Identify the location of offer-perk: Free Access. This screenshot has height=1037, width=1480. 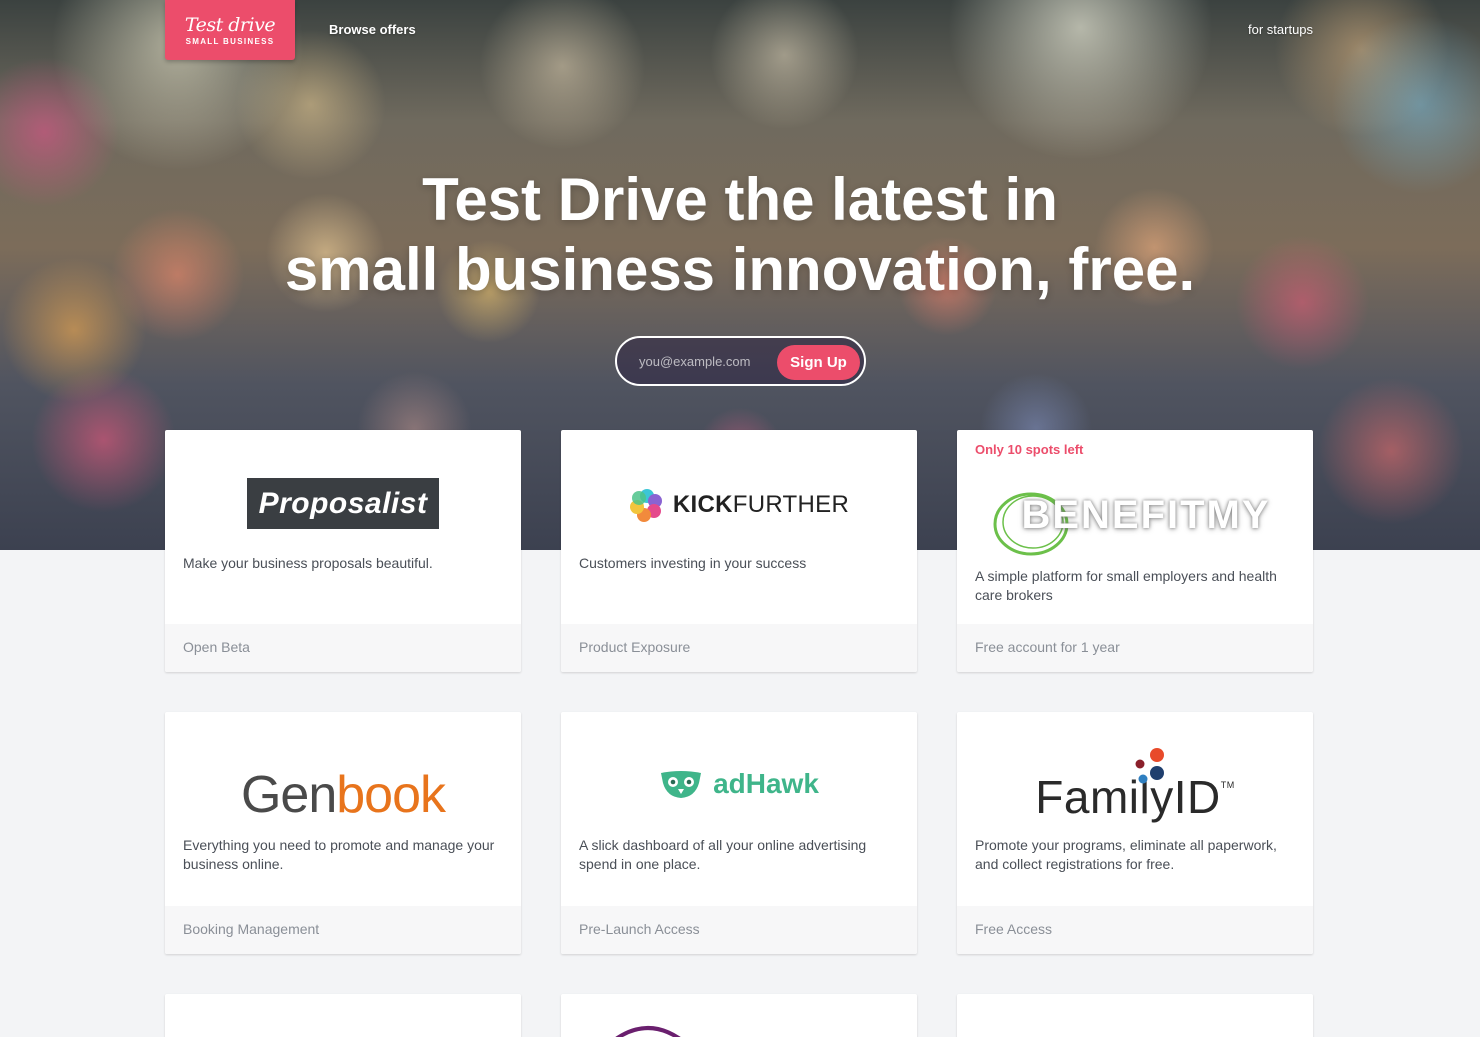
(1135, 930).